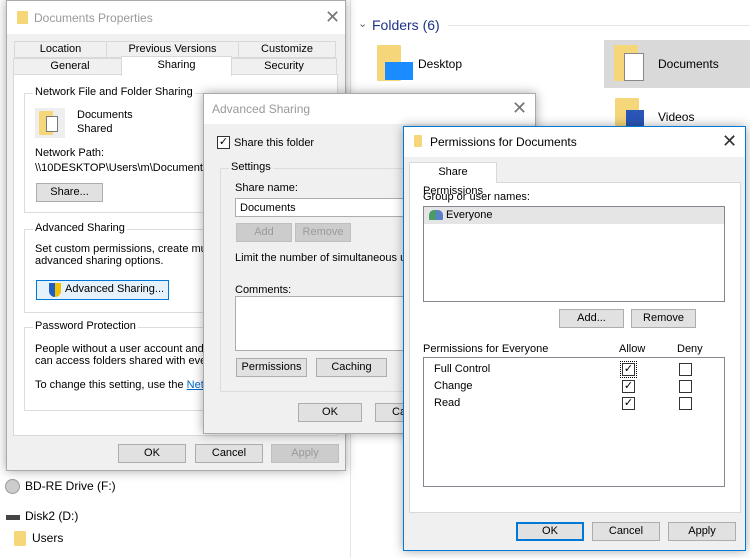 This screenshot has width=750, height=558. I want to click on read-allow-checkbox: ✓, so click(628, 403).